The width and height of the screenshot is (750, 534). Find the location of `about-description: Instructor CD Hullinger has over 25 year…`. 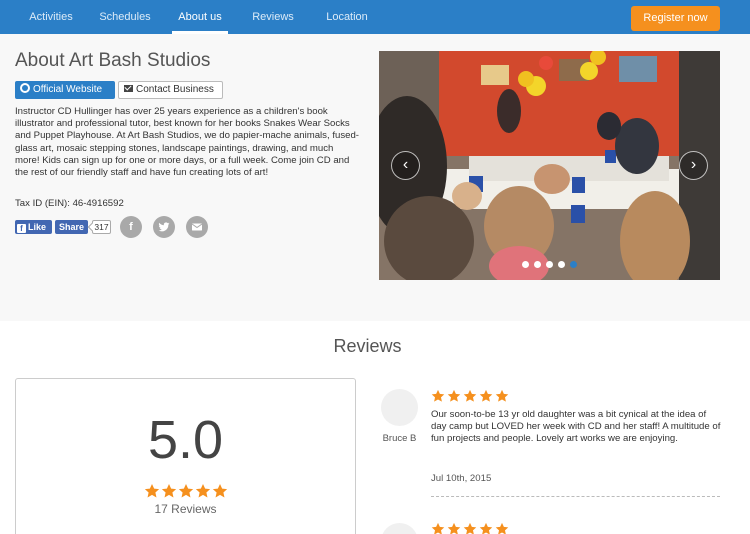

about-description: Instructor CD Hullinger has over 25 year… is located at coordinates (187, 142).